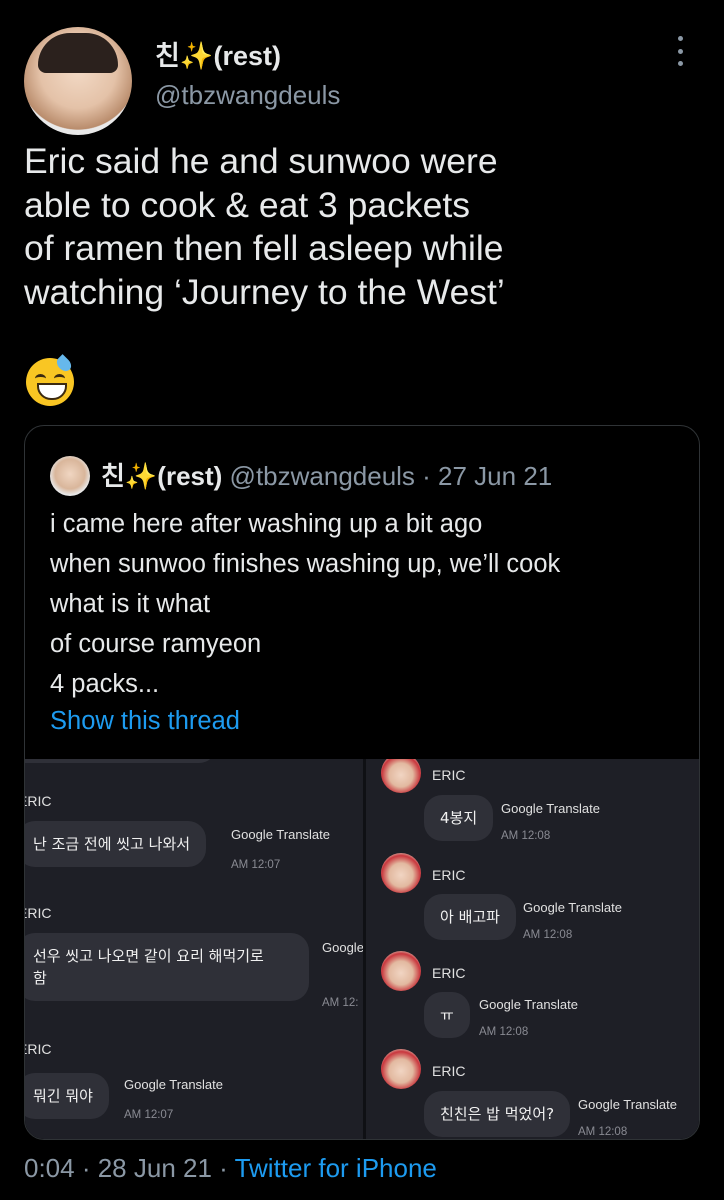 The image size is (724, 1200). What do you see at coordinates (391, 476) in the screenshot?
I see `quoted-meta: @tbzwangdeuls · 27 Jun 21` at bounding box center [391, 476].